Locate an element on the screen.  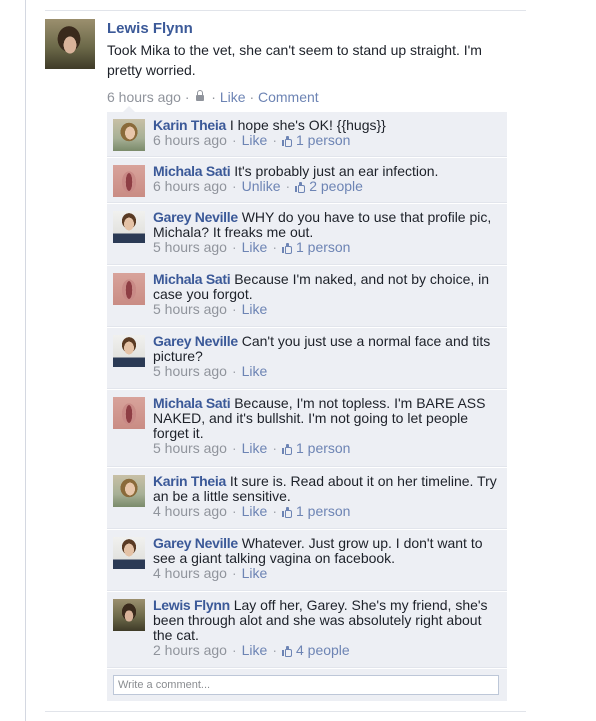
comment-meta: 2 hours ago · Like · 4 people is located at coordinates (327, 650).